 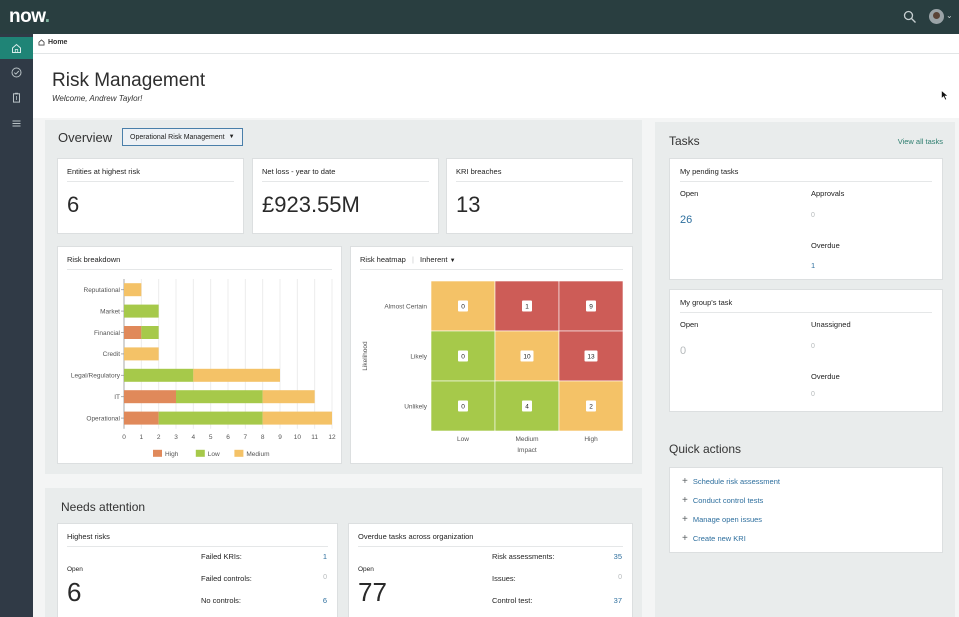 What do you see at coordinates (172, 454) in the screenshot?
I see `legend-label: High` at bounding box center [172, 454].